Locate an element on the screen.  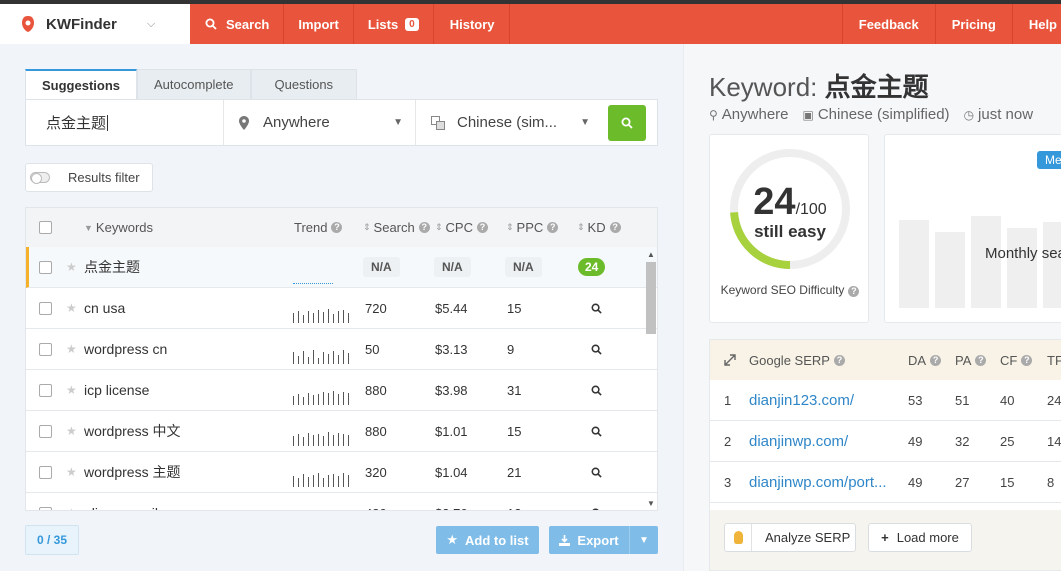
select-all-checkbox is located at coordinates (45, 227).